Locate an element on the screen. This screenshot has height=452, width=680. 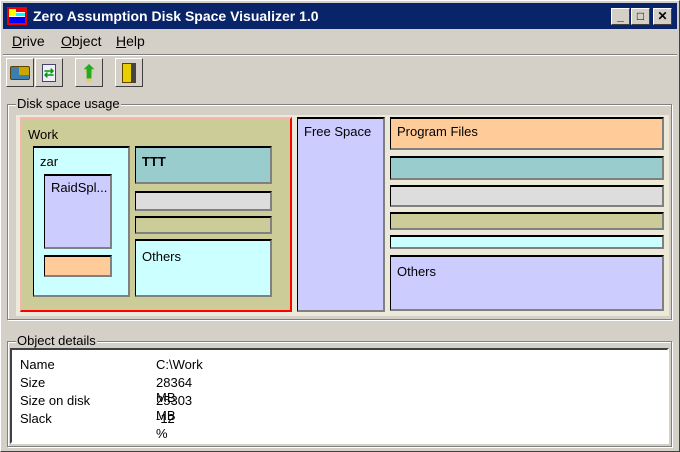
menu-separator is located at coordinates (340, 55).